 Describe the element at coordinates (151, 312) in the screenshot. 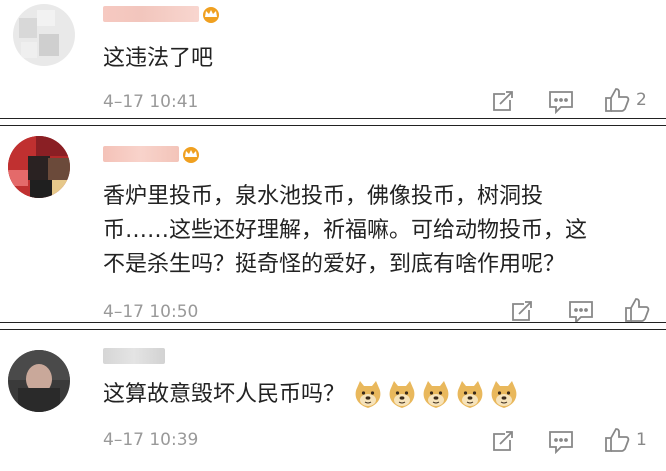

I see `comment-time: 4–17 10:50` at that location.